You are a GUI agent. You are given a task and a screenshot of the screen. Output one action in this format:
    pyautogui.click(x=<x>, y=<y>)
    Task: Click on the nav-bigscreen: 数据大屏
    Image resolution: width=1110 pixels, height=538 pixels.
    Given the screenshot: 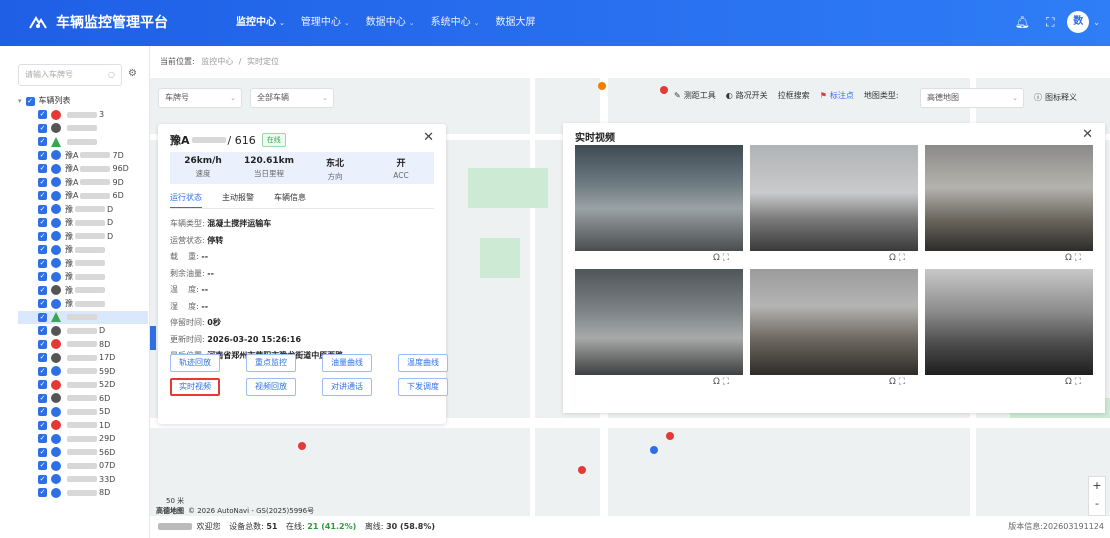 What is the action you would take?
    pyautogui.click(x=516, y=23)
    